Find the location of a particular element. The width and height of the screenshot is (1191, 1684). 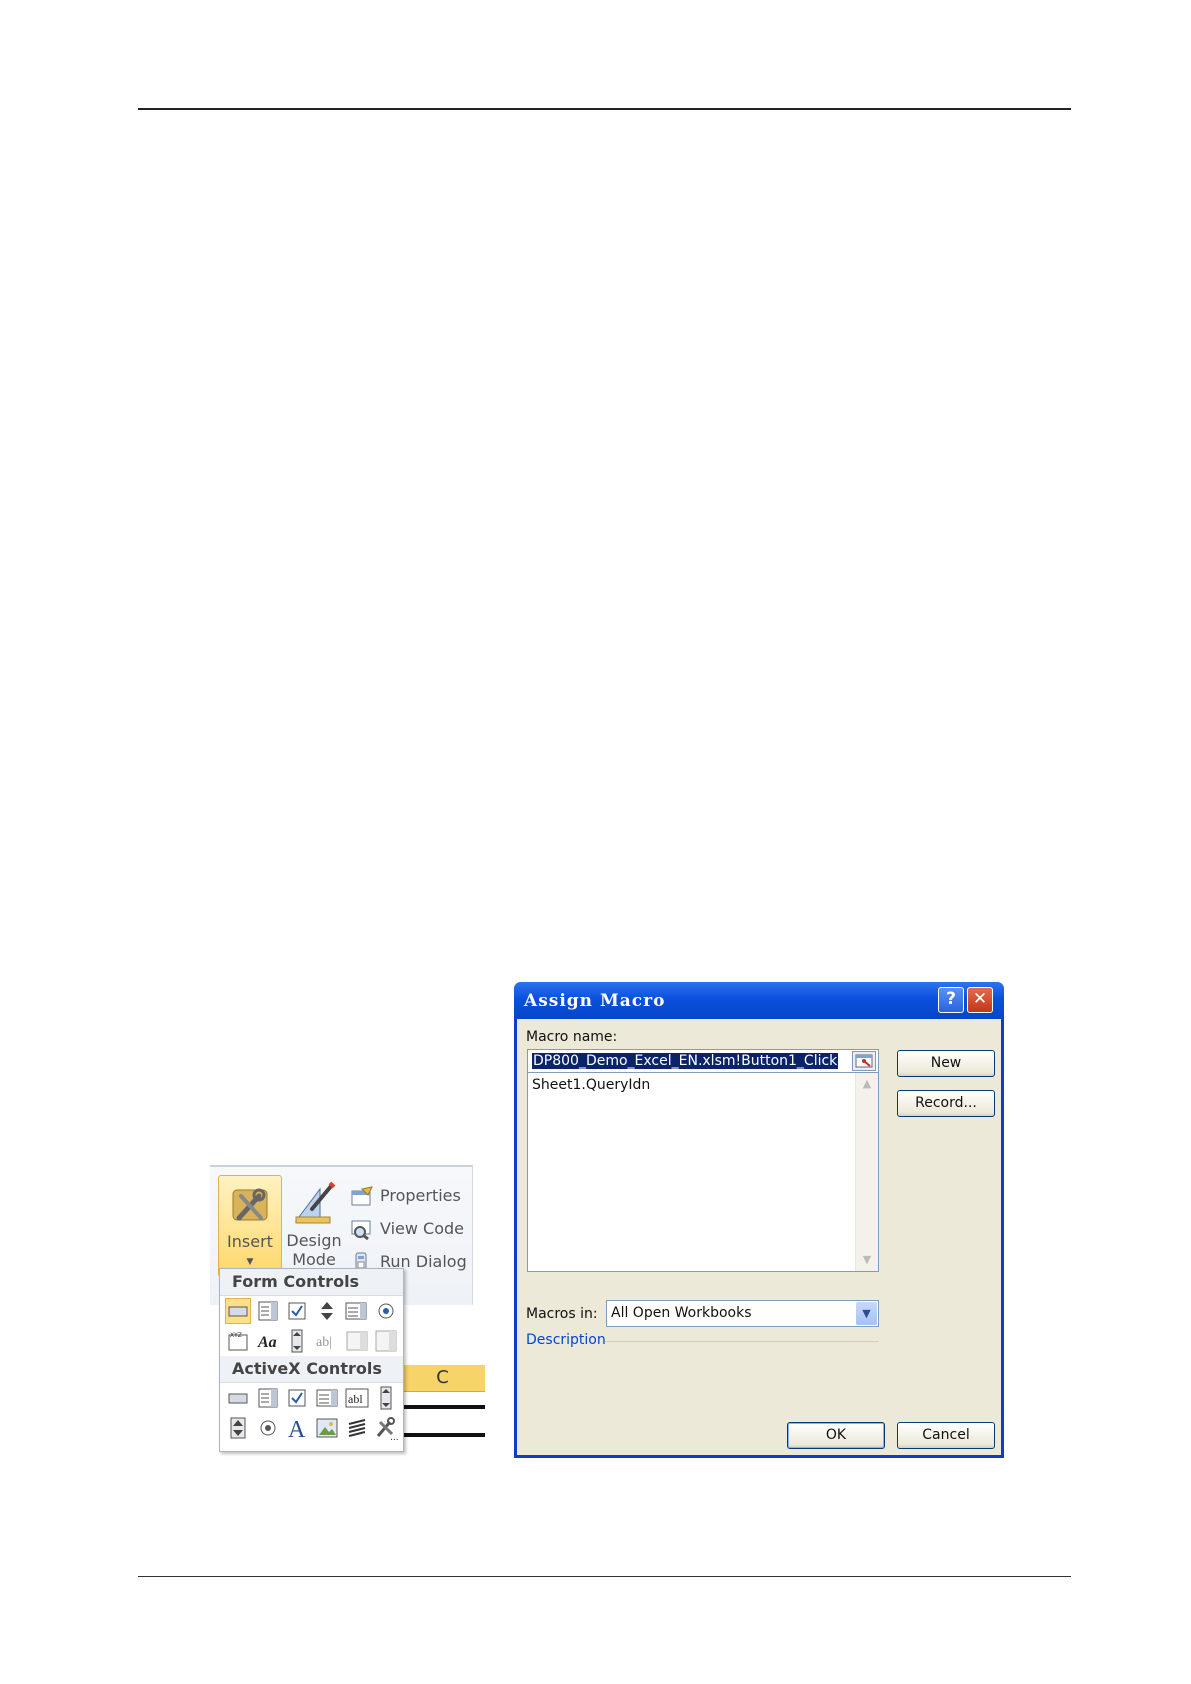

properties-icon is located at coordinates (362, 1195).